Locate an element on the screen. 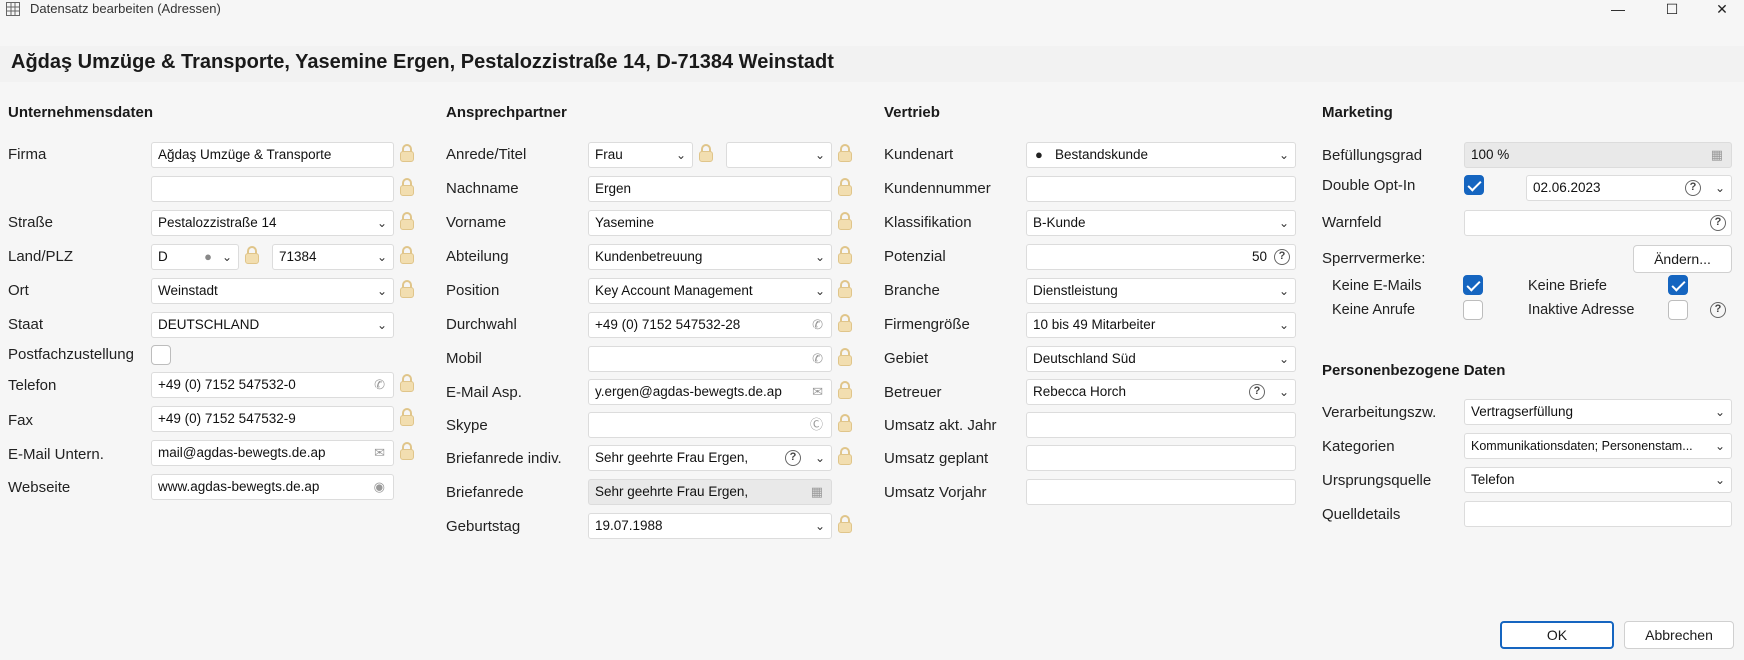  potenzial-field: 50? is located at coordinates (1161, 257).